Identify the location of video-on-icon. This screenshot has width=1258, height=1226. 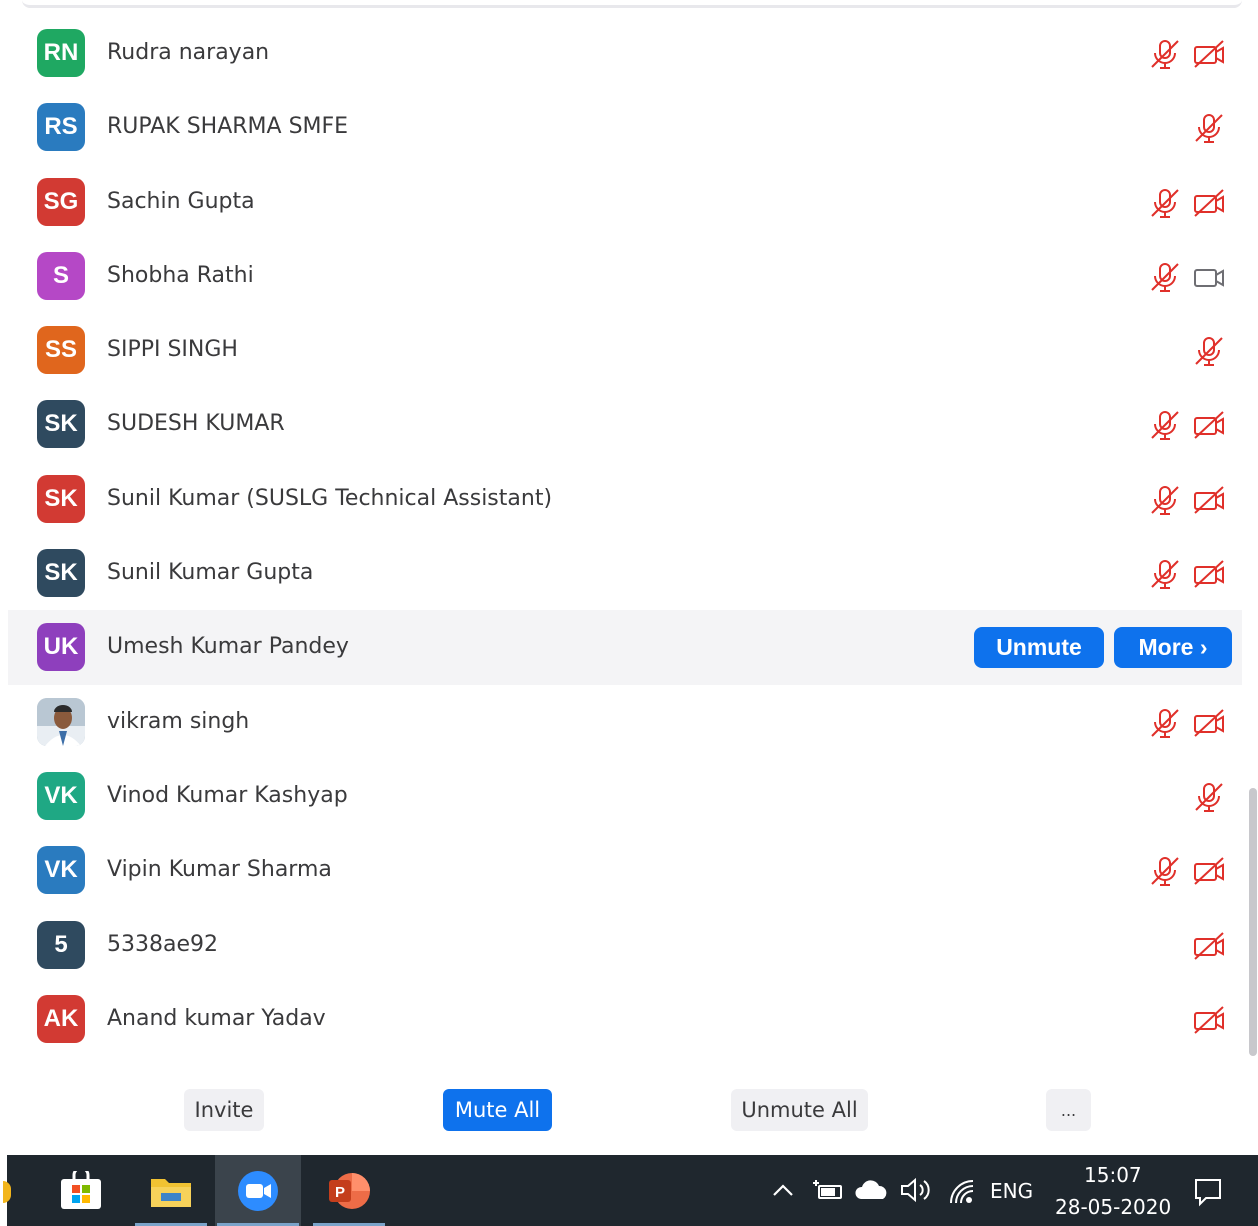
(1209, 277).